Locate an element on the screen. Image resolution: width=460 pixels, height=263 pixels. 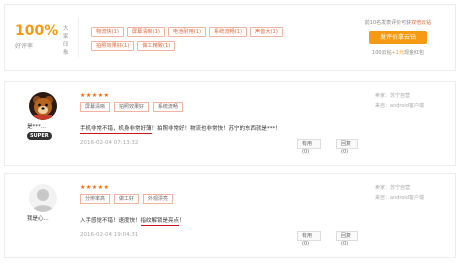
review-content-highlight: 指纹解锁是亮点 is located at coordinates (160, 222).